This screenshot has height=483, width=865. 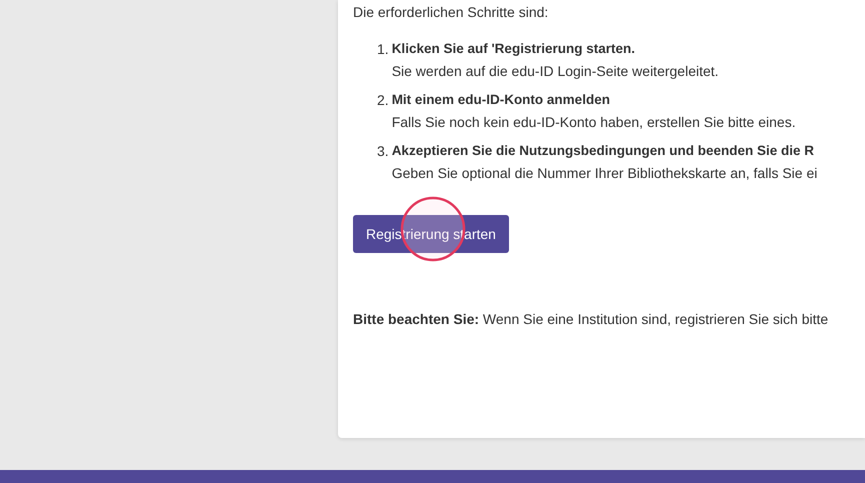 What do you see at coordinates (591, 319) in the screenshot?
I see `note-text: Bitte beachten Sie: Wenn Sie eine Institution sind, registrieren Sie sich bitte` at bounding box center [591, 319].